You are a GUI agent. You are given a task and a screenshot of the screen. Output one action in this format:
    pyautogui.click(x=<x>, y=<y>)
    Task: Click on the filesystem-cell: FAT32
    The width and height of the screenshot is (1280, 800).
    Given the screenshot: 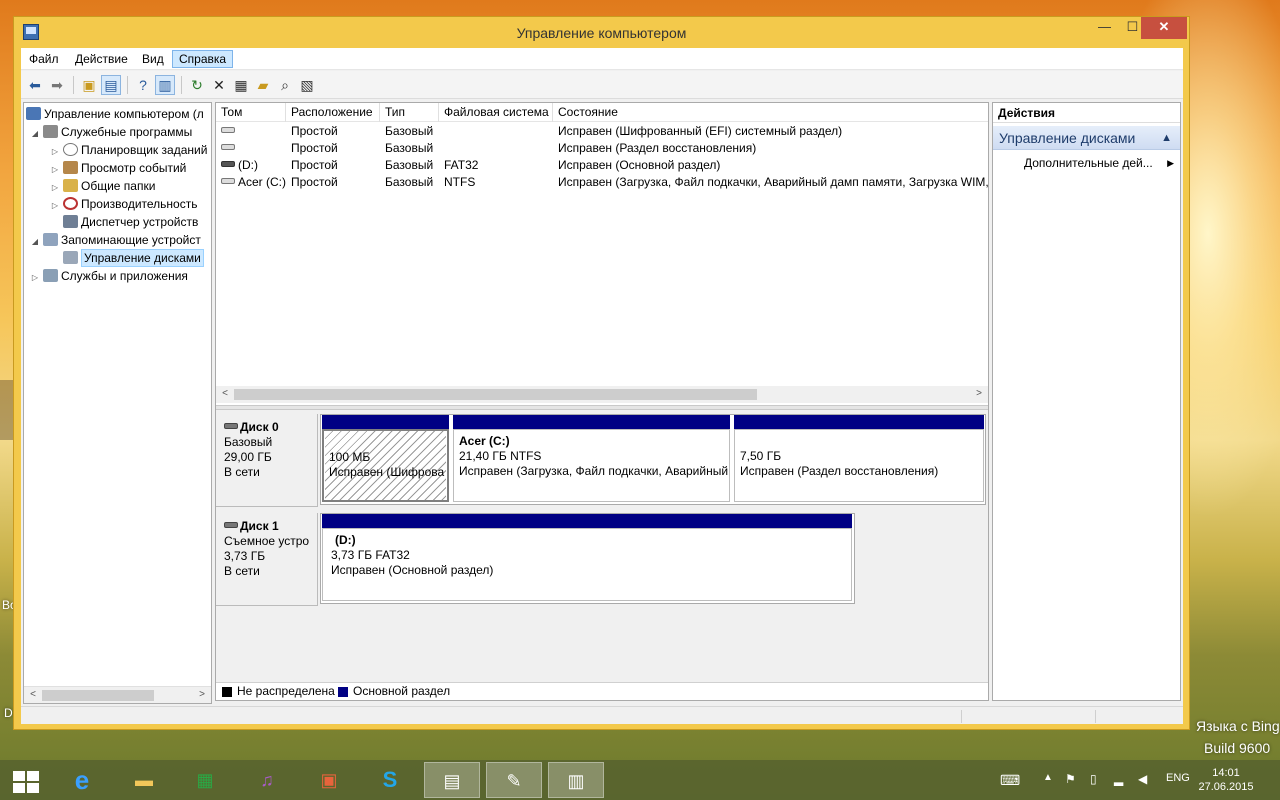 What is the action you would take?
    pyautogui.click(x=461, y=165)
    